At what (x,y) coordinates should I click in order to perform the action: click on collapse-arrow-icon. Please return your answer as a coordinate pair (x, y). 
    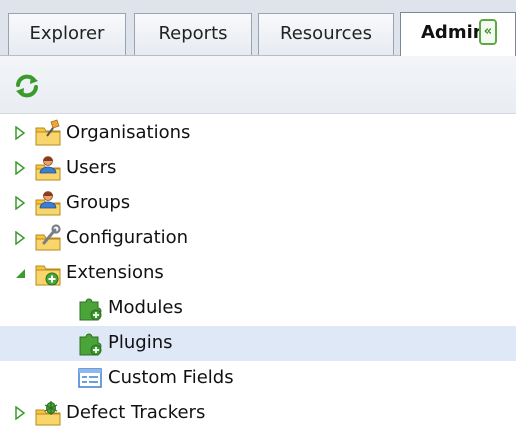
    Looking at the image, I should click on (20, 273).